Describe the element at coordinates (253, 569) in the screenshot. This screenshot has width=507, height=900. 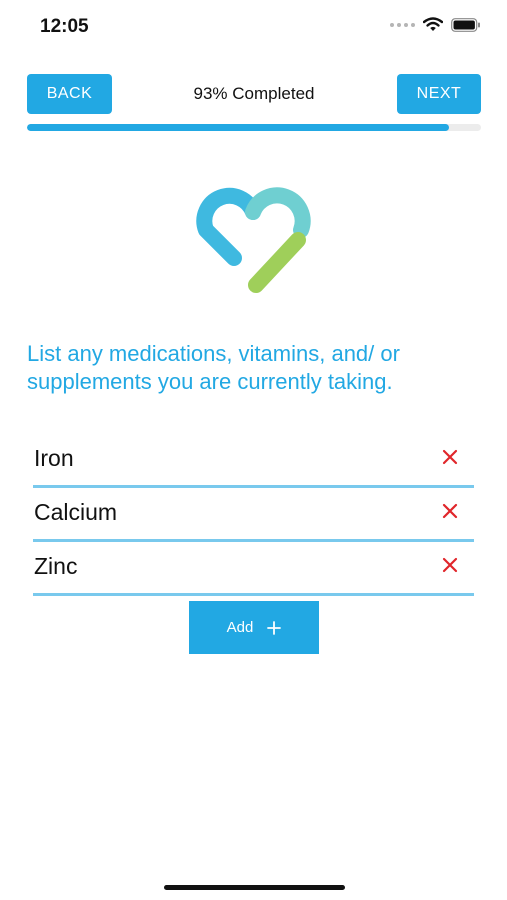
I see `list-item: Zinc` at that location.